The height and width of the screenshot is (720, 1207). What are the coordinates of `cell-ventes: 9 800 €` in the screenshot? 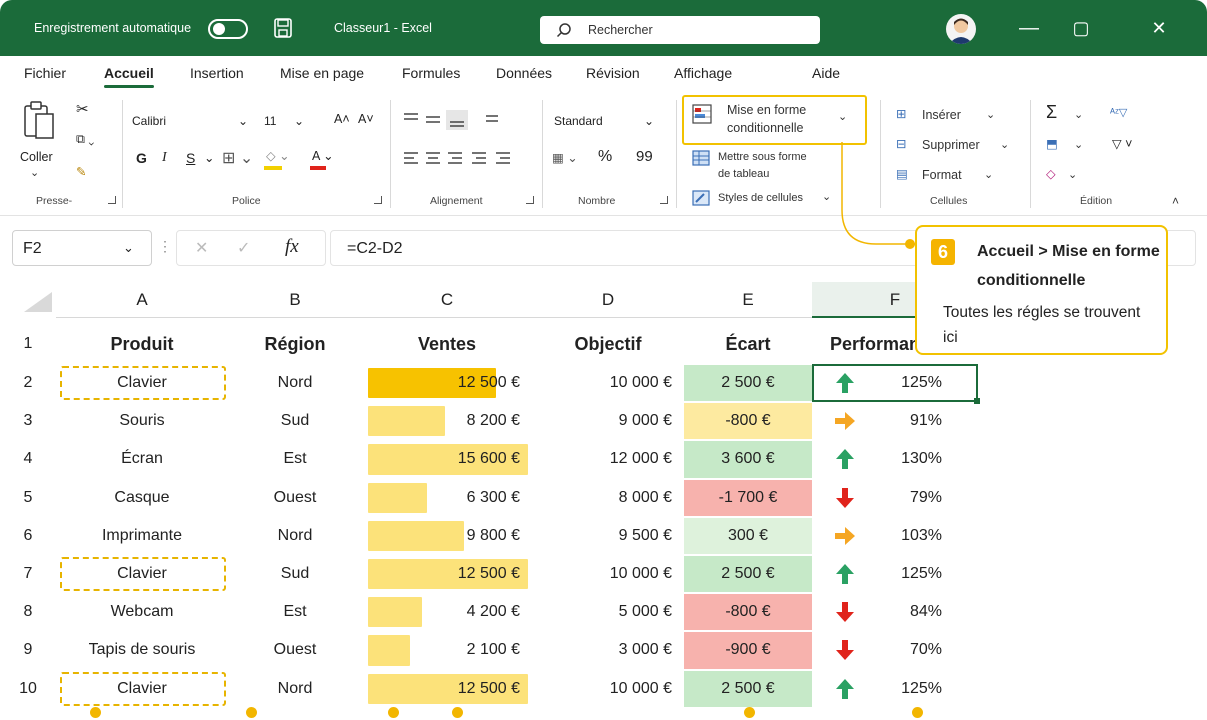 It's located at (447, 536).